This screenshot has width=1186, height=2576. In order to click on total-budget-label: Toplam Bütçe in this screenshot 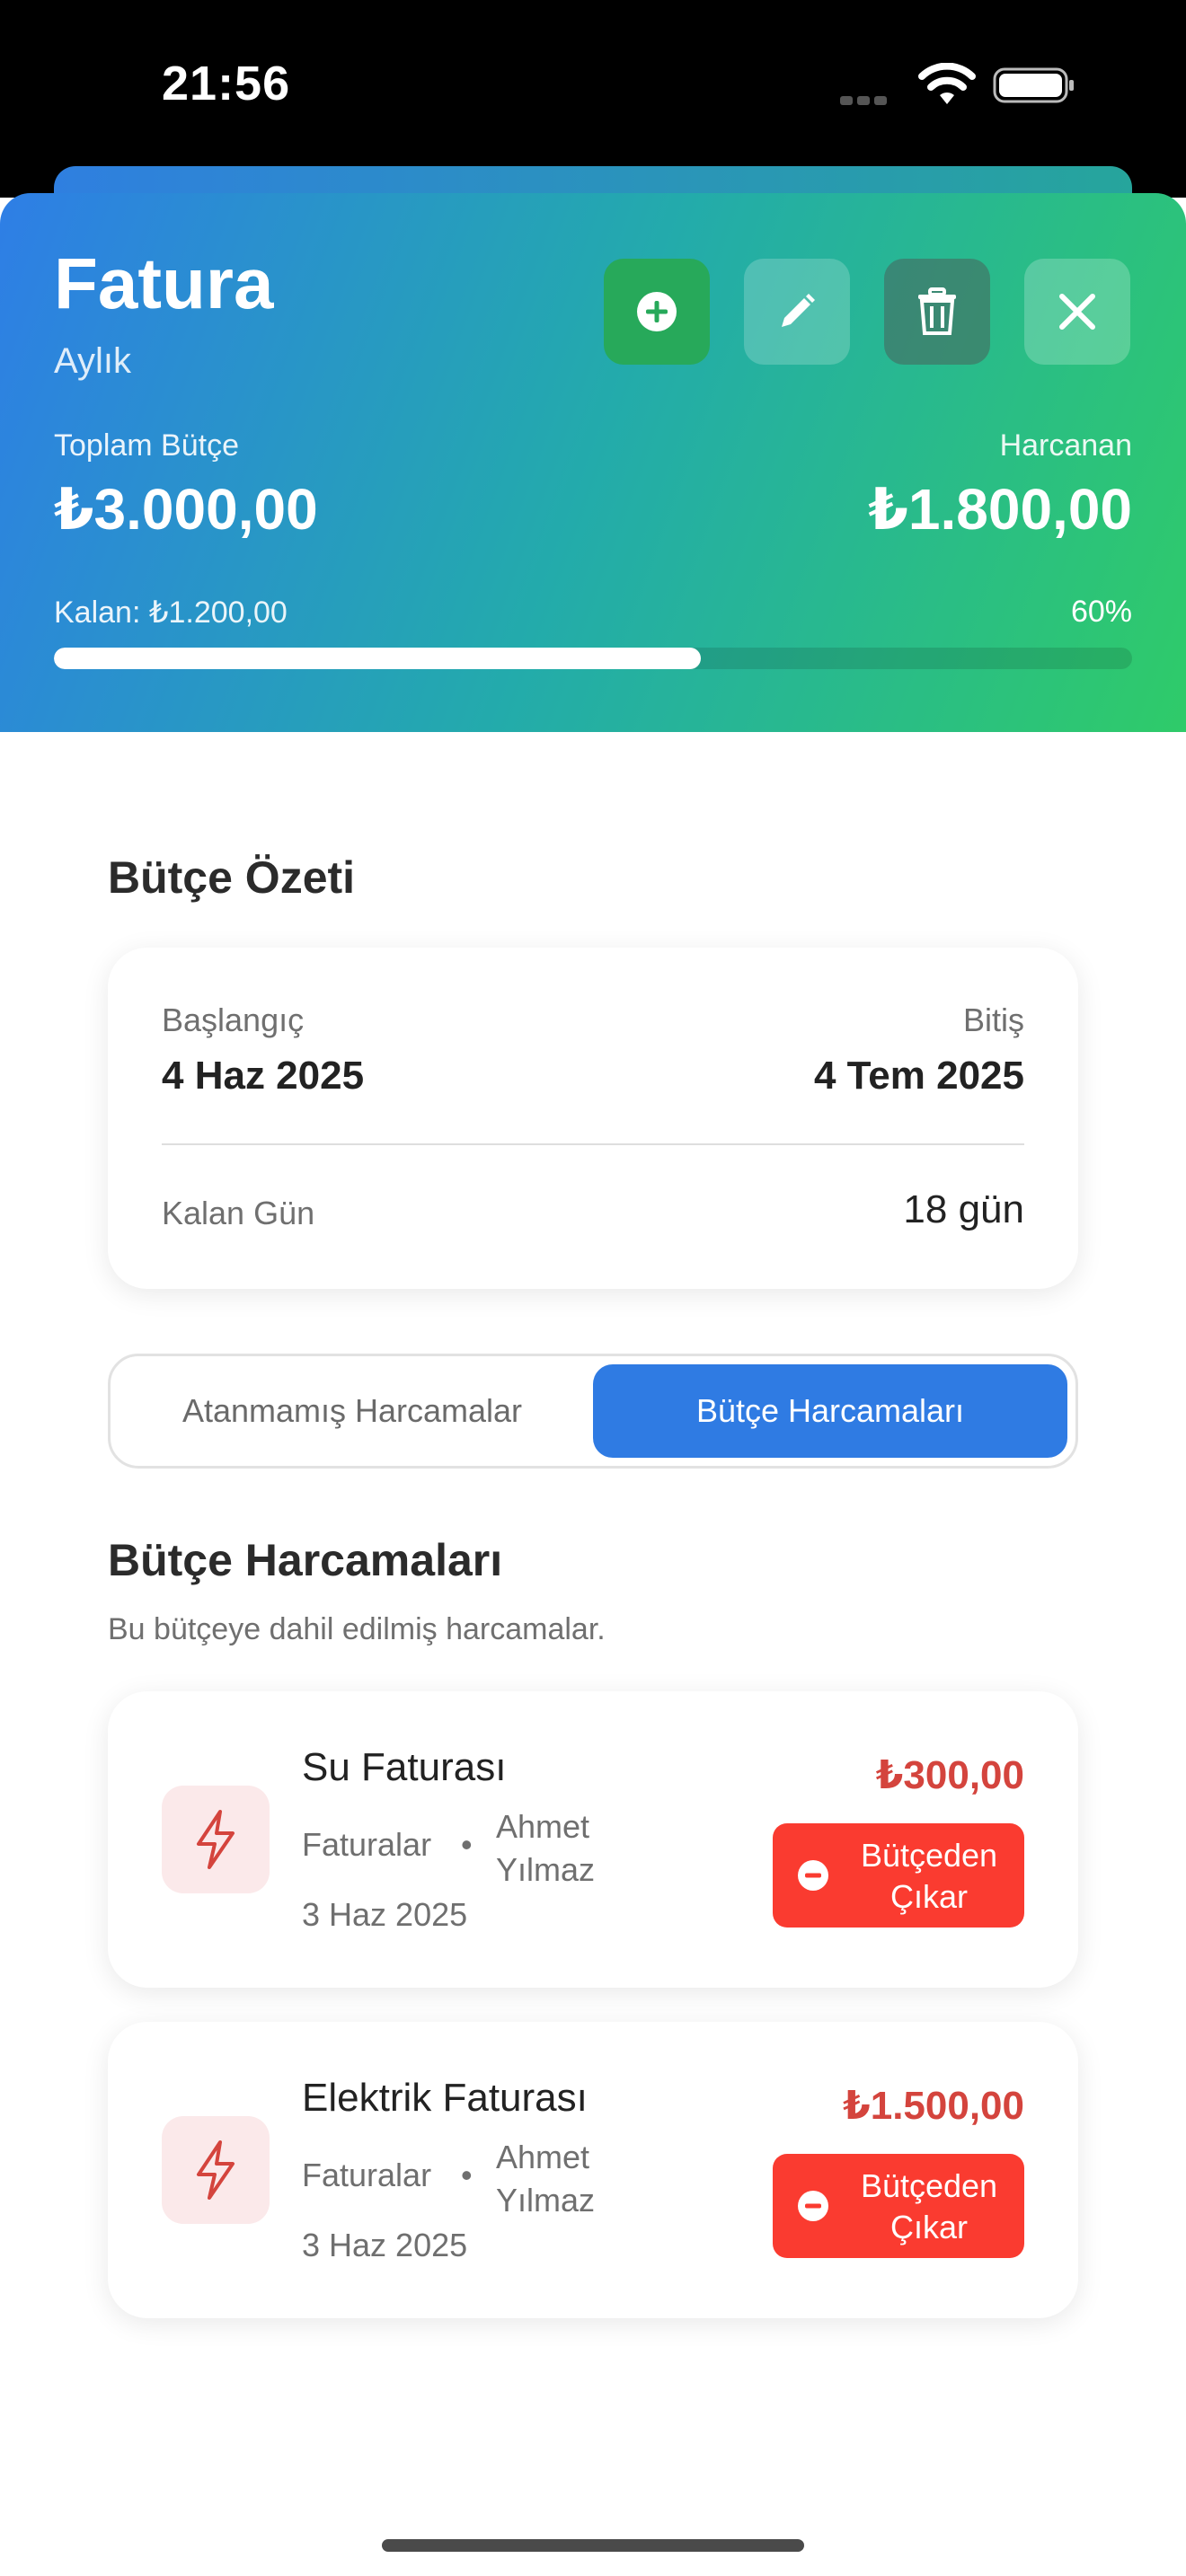, I will do `click(146, 445)`.